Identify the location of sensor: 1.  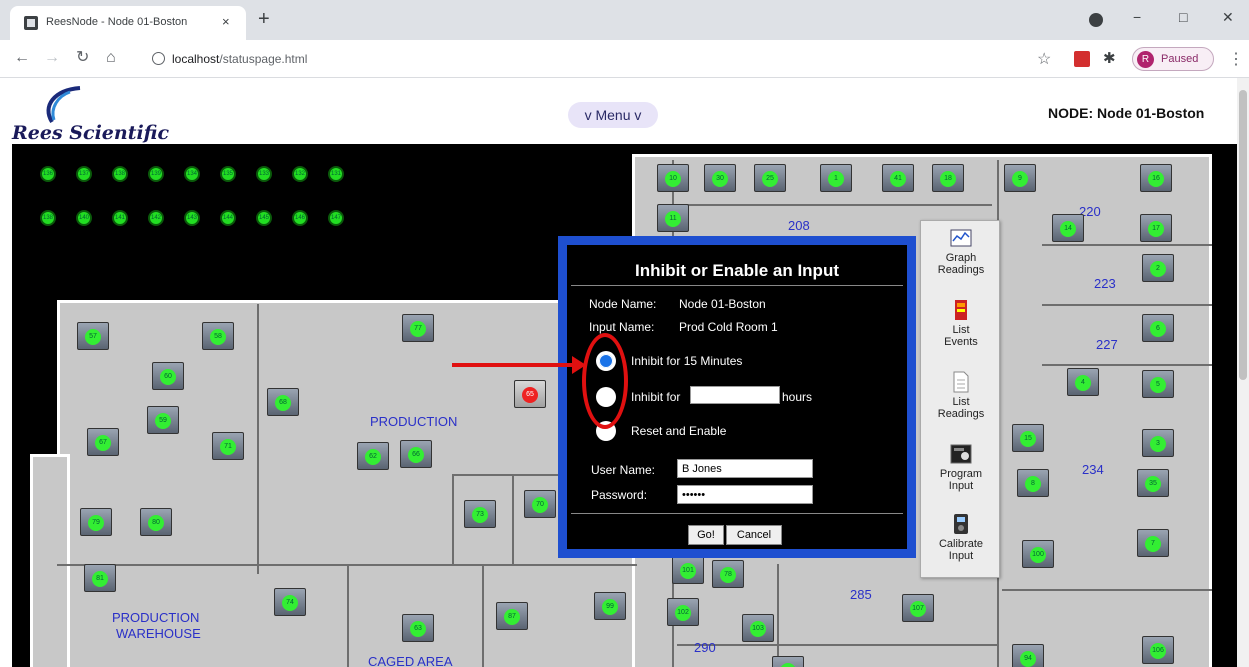
(836, 178).